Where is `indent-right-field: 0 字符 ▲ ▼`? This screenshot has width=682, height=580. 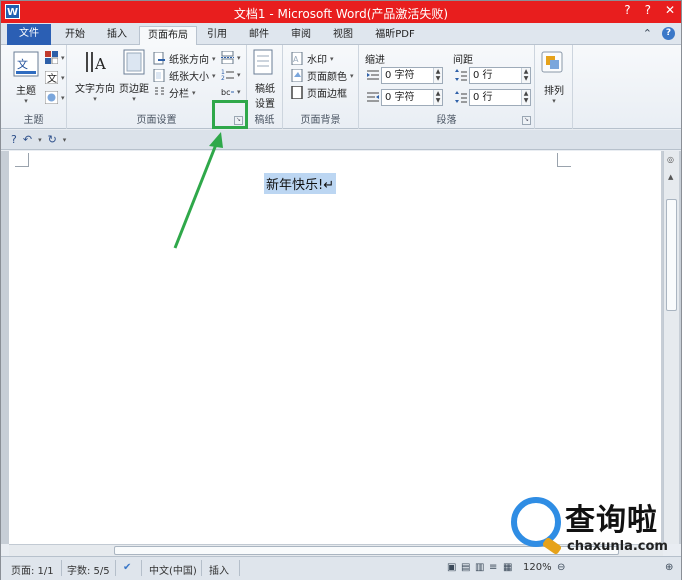 indent-right-field: 0 字符 ▲ ▼ is located at coordinates (412, 97).